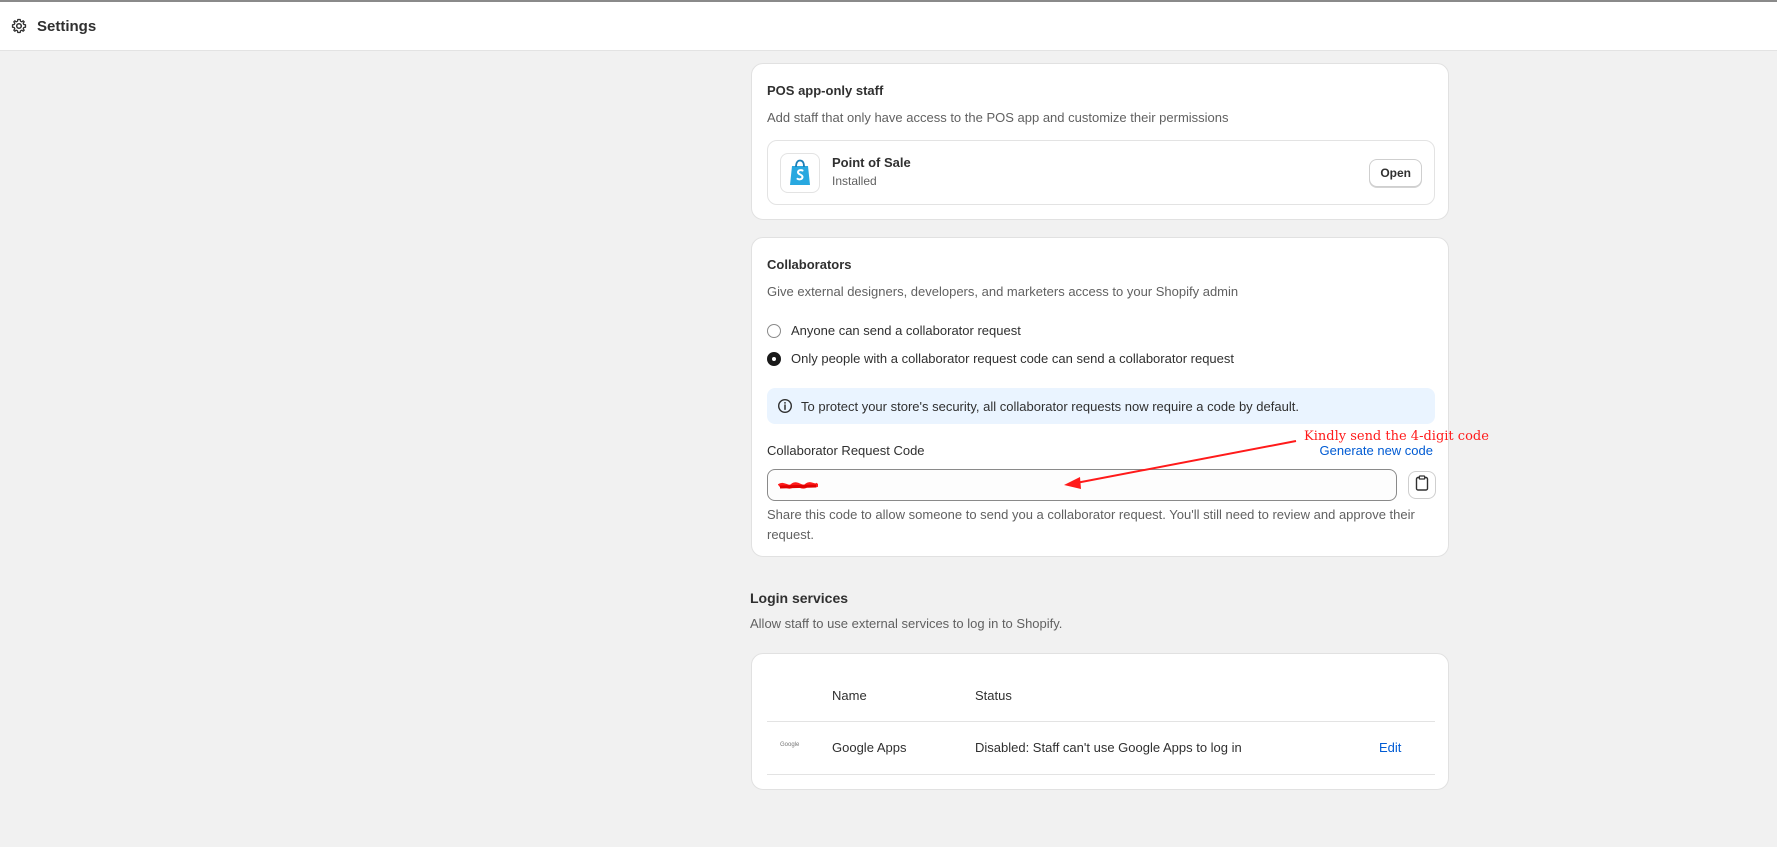 This screenshot has height=847, width=1777. Describe the element at coordinates (888, 26) in the screenshot. I see `settings-header: Settings` at that location.